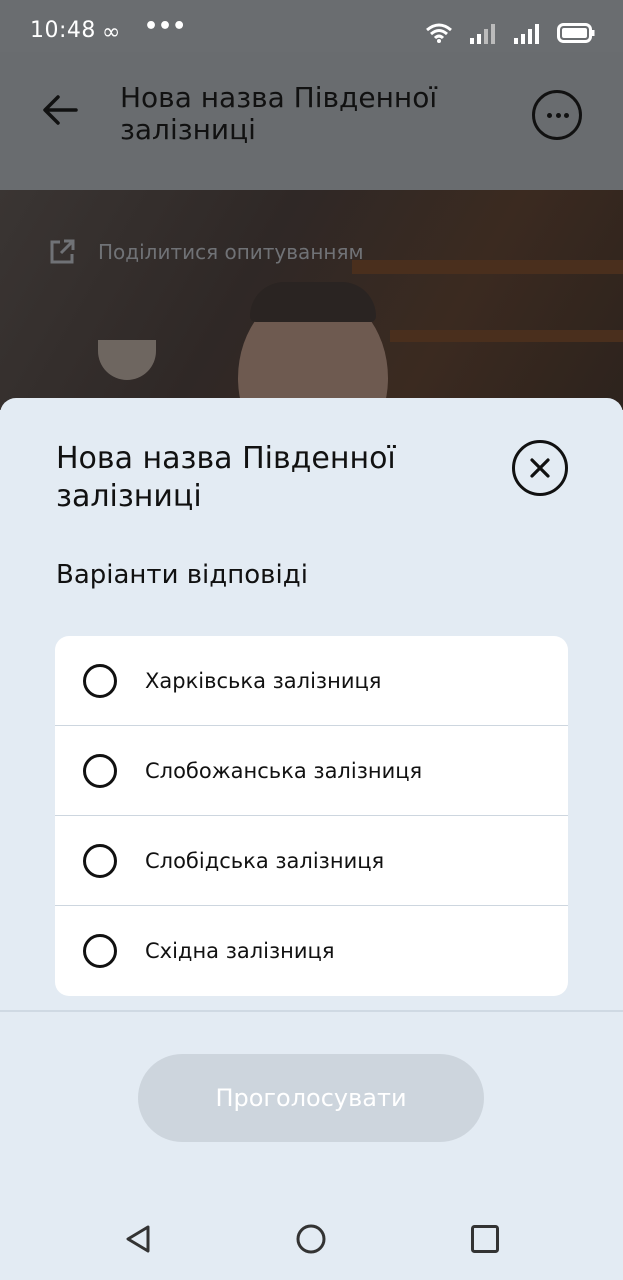 The width and height of the screenshot is (623, 1280). I want to click on answer-option-label: Слобідська залізниця, so click(265, 860).